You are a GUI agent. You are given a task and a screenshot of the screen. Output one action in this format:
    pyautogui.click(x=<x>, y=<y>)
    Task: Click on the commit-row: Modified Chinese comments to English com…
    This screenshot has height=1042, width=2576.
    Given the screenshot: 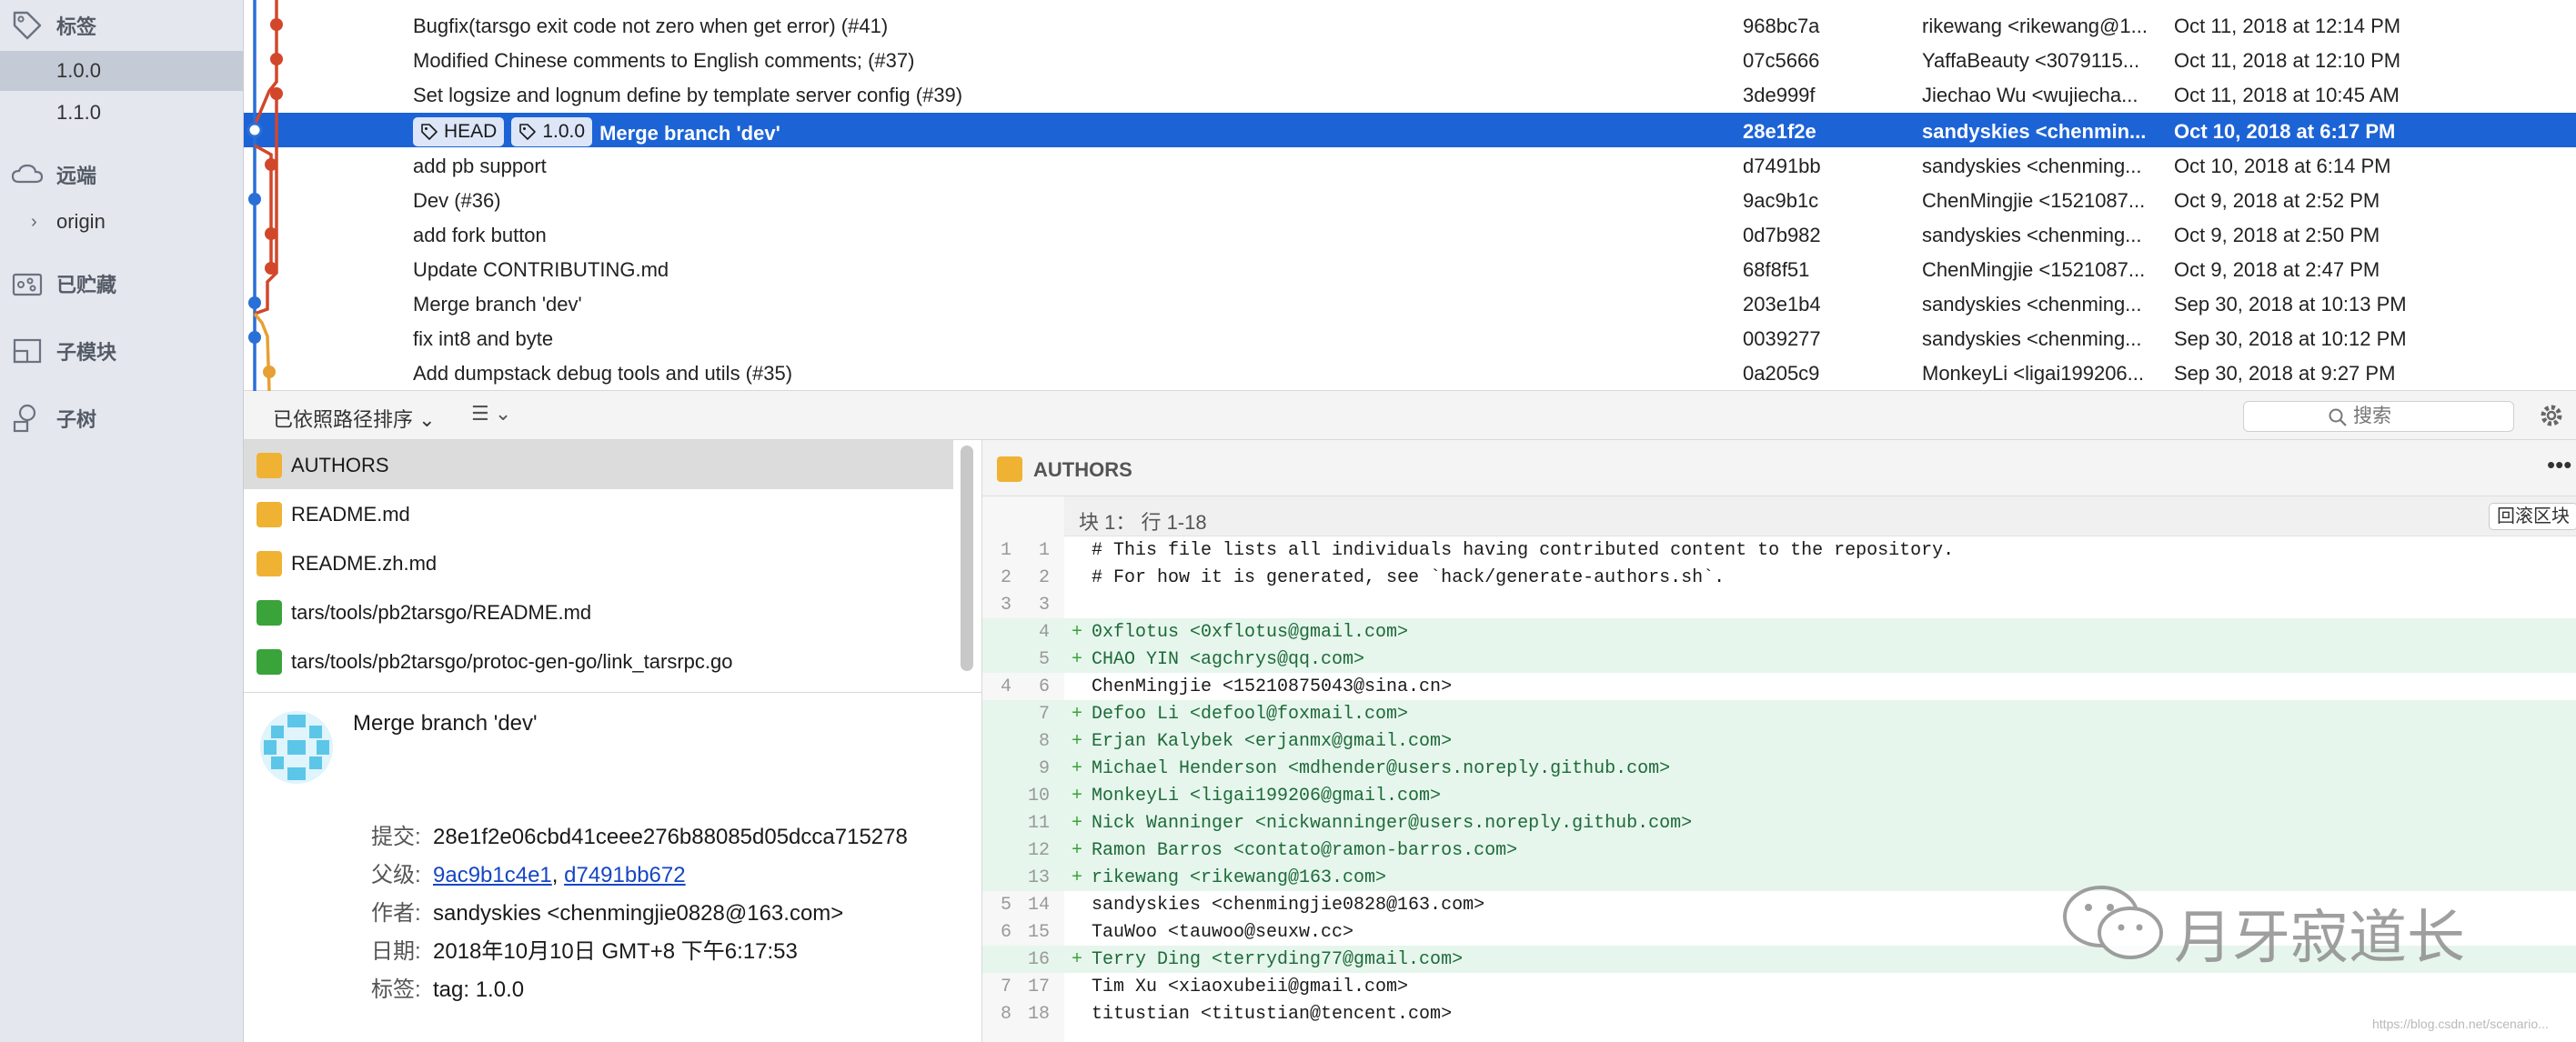 What is the action you would take?
    pyautogui.click(x=1410, y=59)
    